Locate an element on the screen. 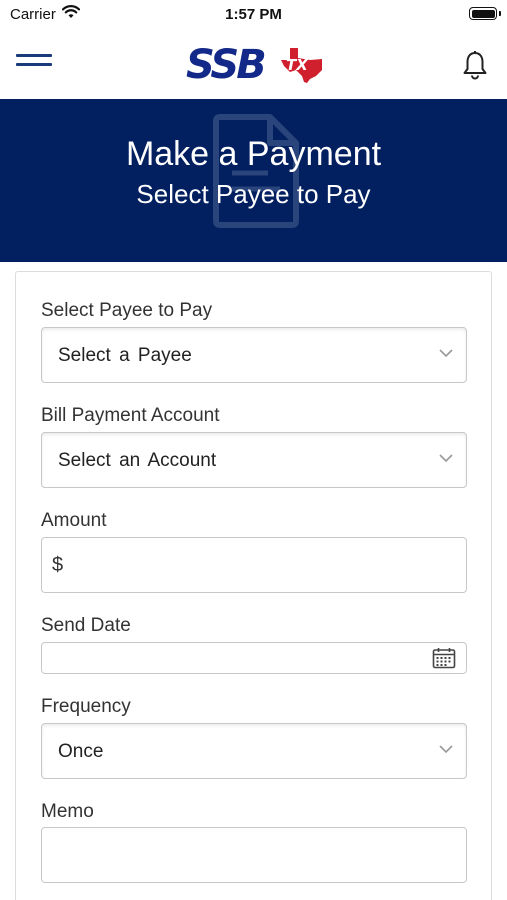  page-subtitle: Select Payee to Pay is located at coordinates (253, 194).